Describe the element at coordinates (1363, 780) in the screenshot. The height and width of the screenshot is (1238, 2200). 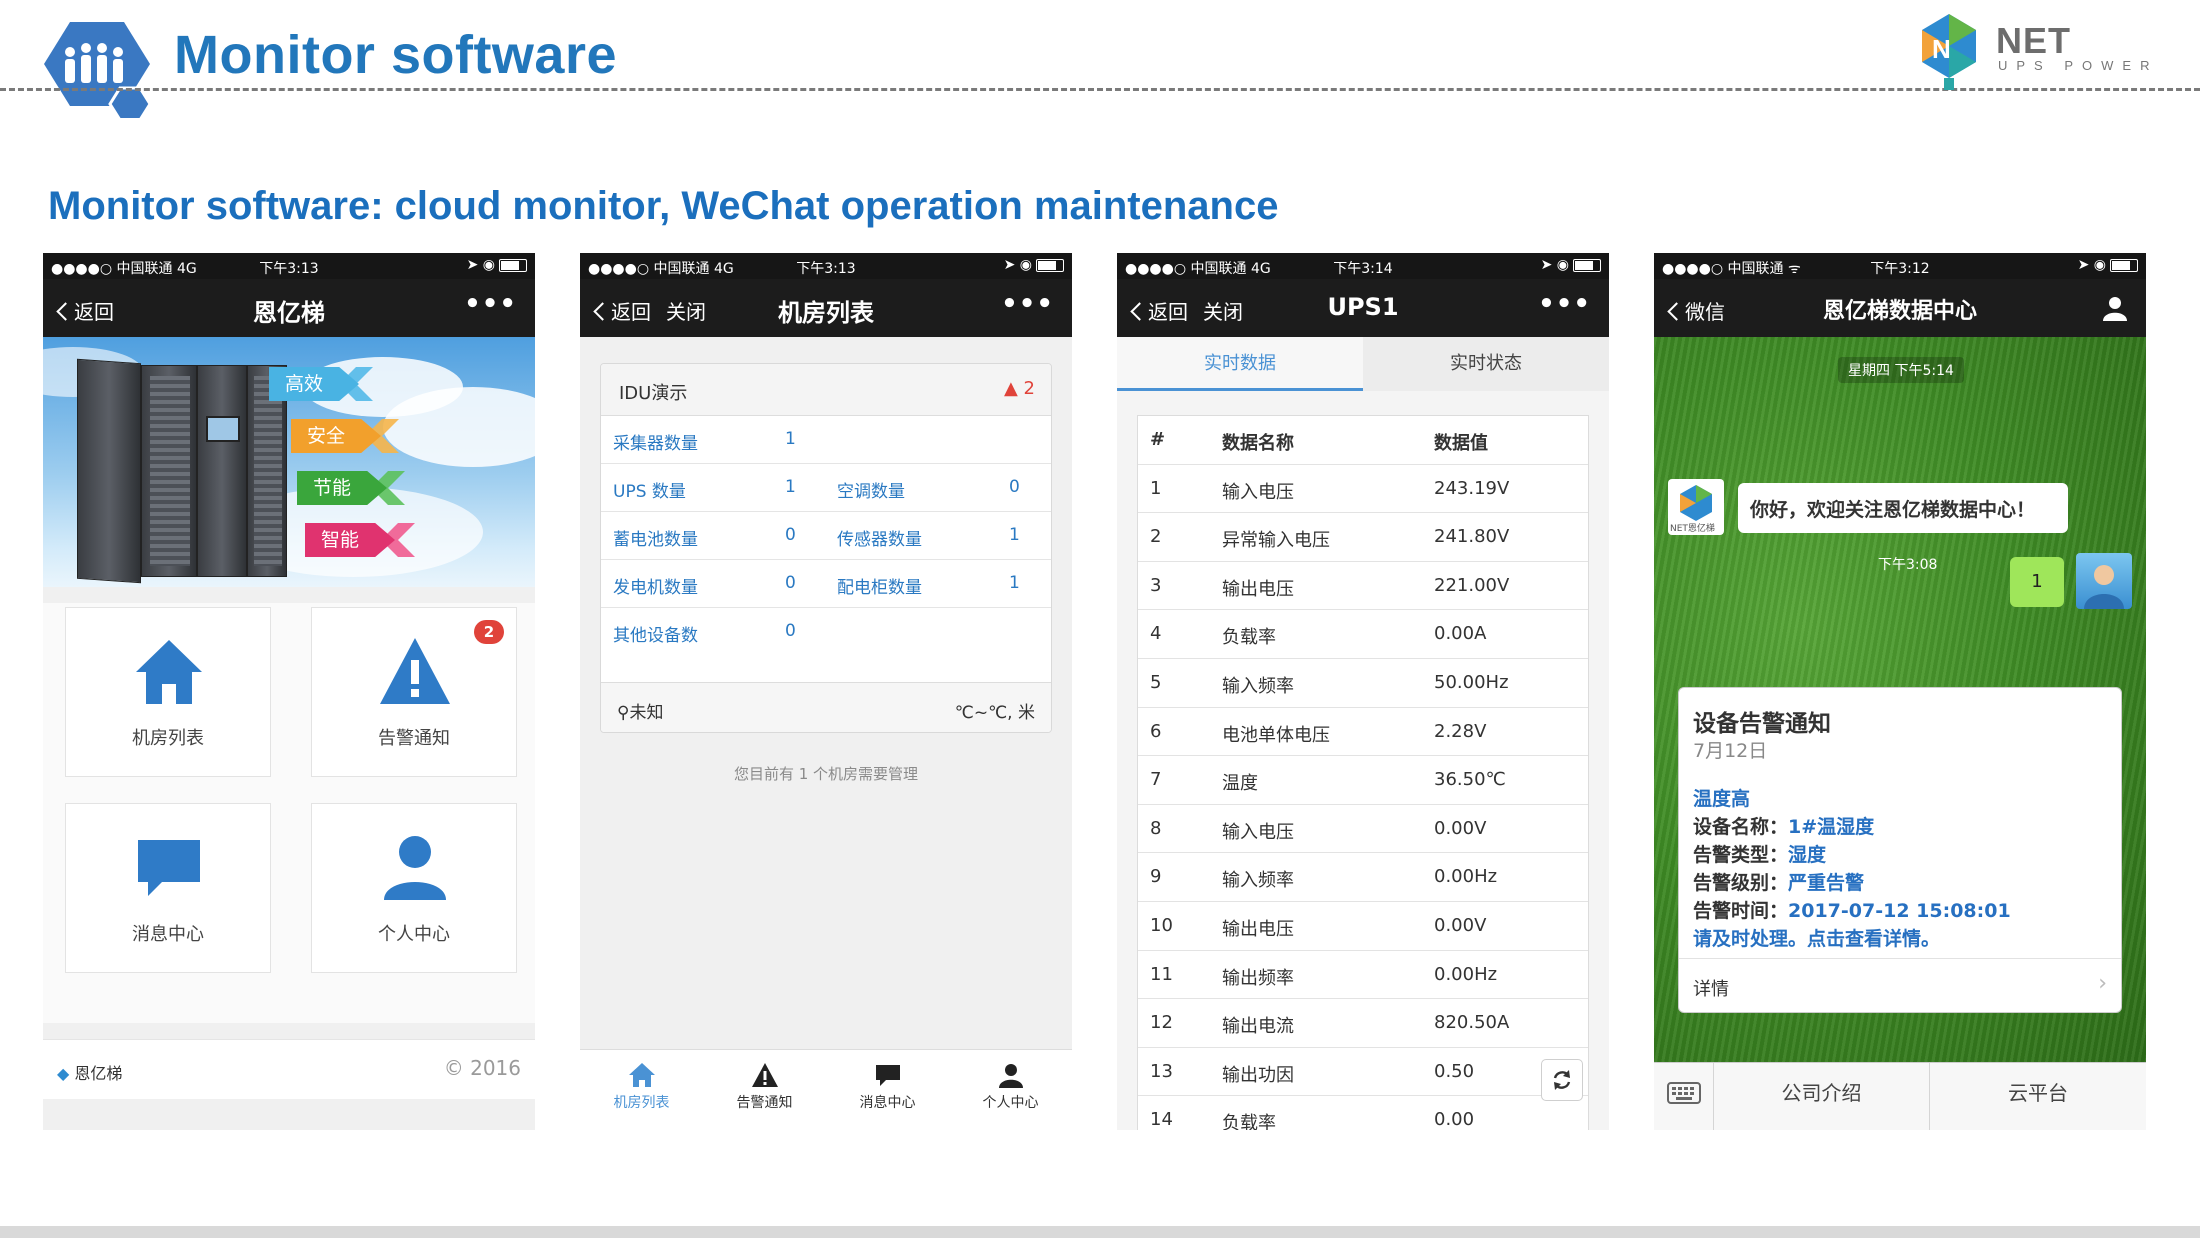
I see `table-row: 7 温度 36.50℃` at that location.